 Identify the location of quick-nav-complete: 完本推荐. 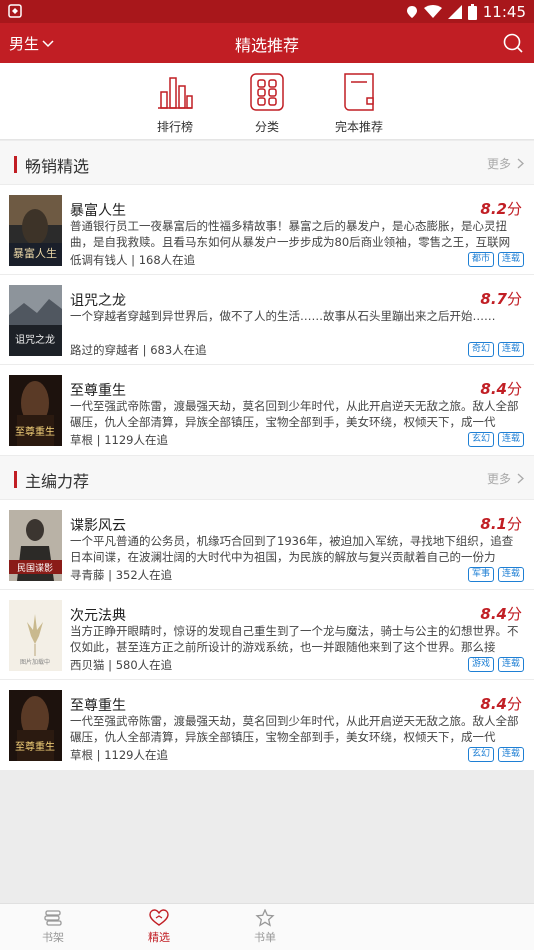
(359, 105).